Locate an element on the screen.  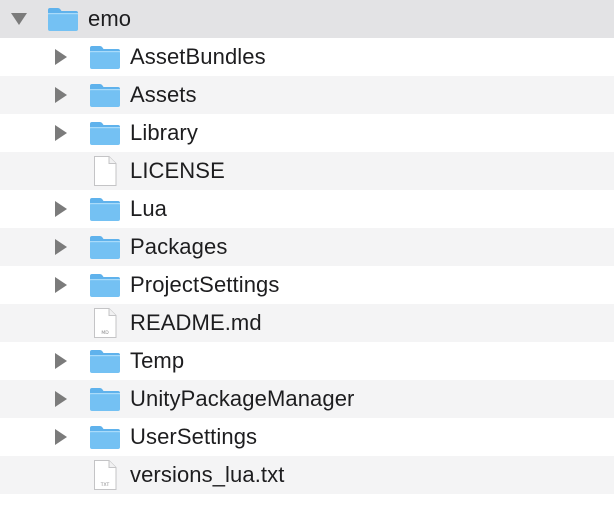
tree-row-usersettings: UserSettings is located at coordinates (307, 437).